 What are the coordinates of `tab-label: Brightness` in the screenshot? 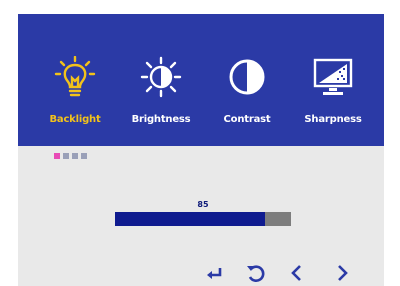 It's located at (161, 119).